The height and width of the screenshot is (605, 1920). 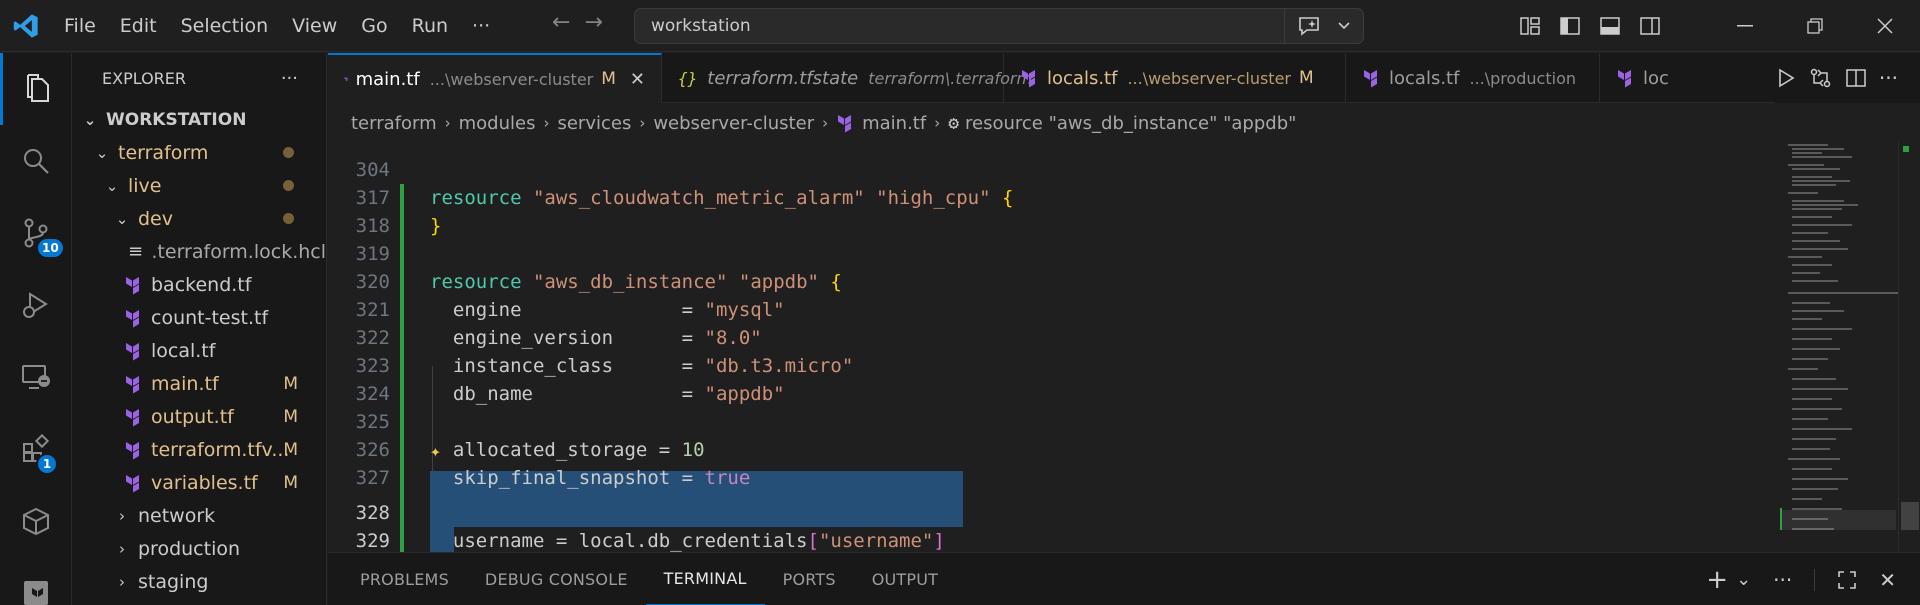 I want to click on tree-file-tfvars: terraform.tfv... M, so click(x=199, y=449).